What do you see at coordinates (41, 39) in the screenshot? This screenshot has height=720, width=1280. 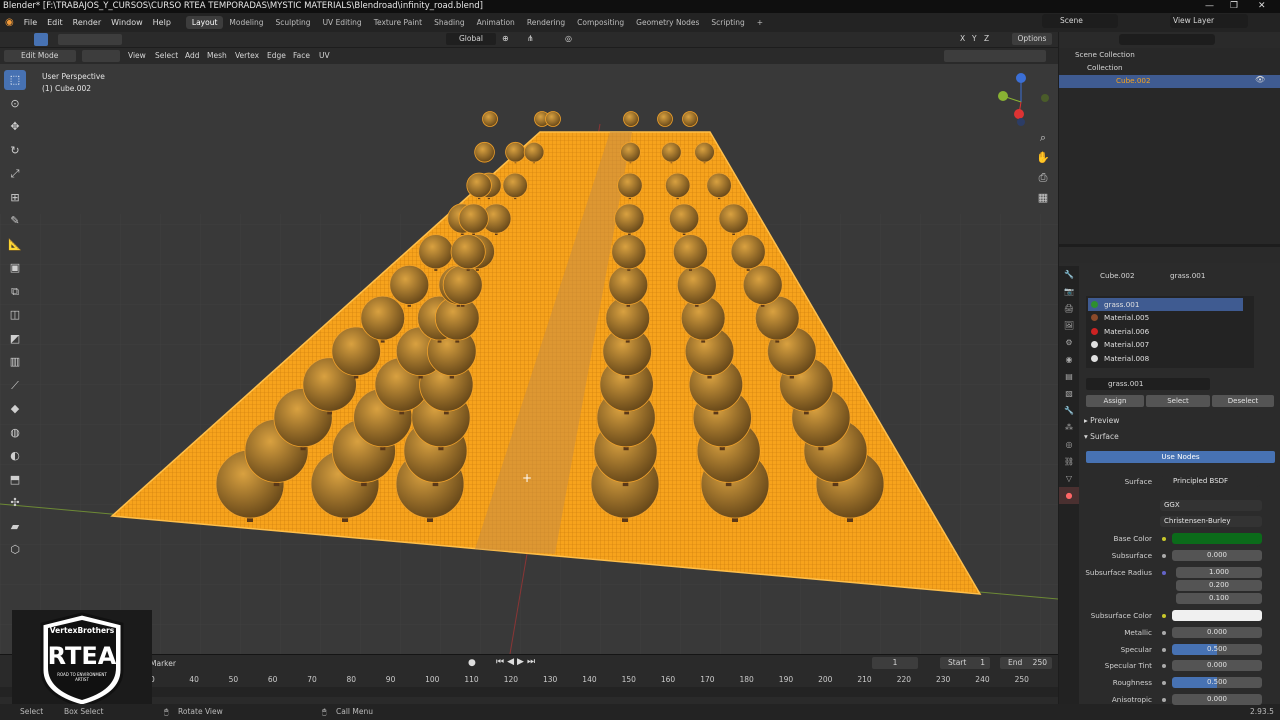 I see `select-tool-icon` at bounding box center [41, 39].